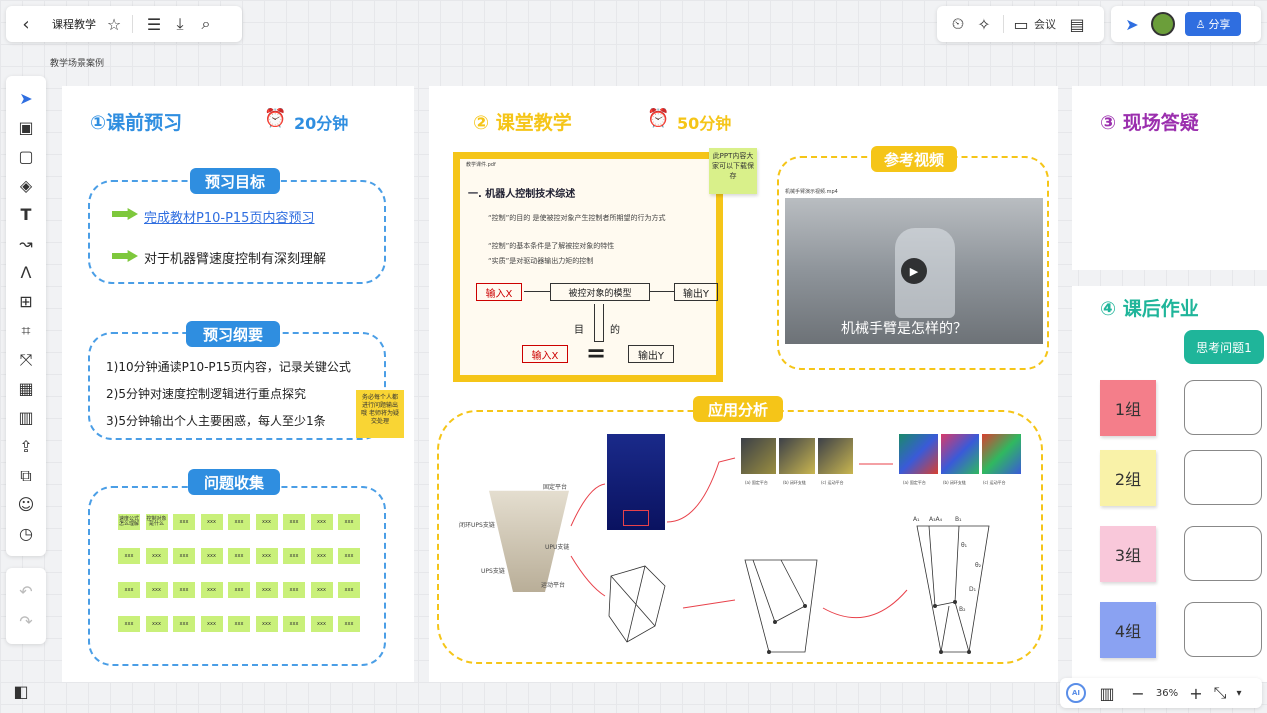  I want to click on upload-icon: ⇪, so click(25, 446).